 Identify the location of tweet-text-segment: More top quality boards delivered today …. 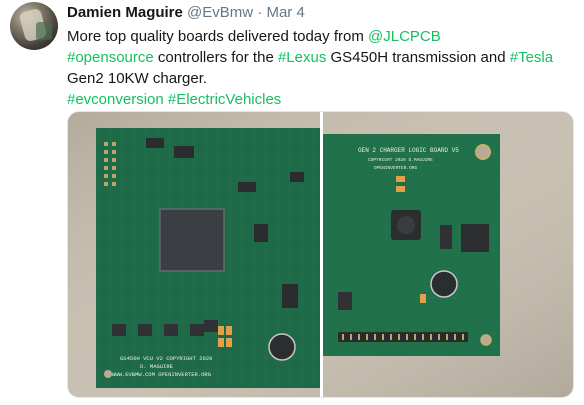
(217, 36).